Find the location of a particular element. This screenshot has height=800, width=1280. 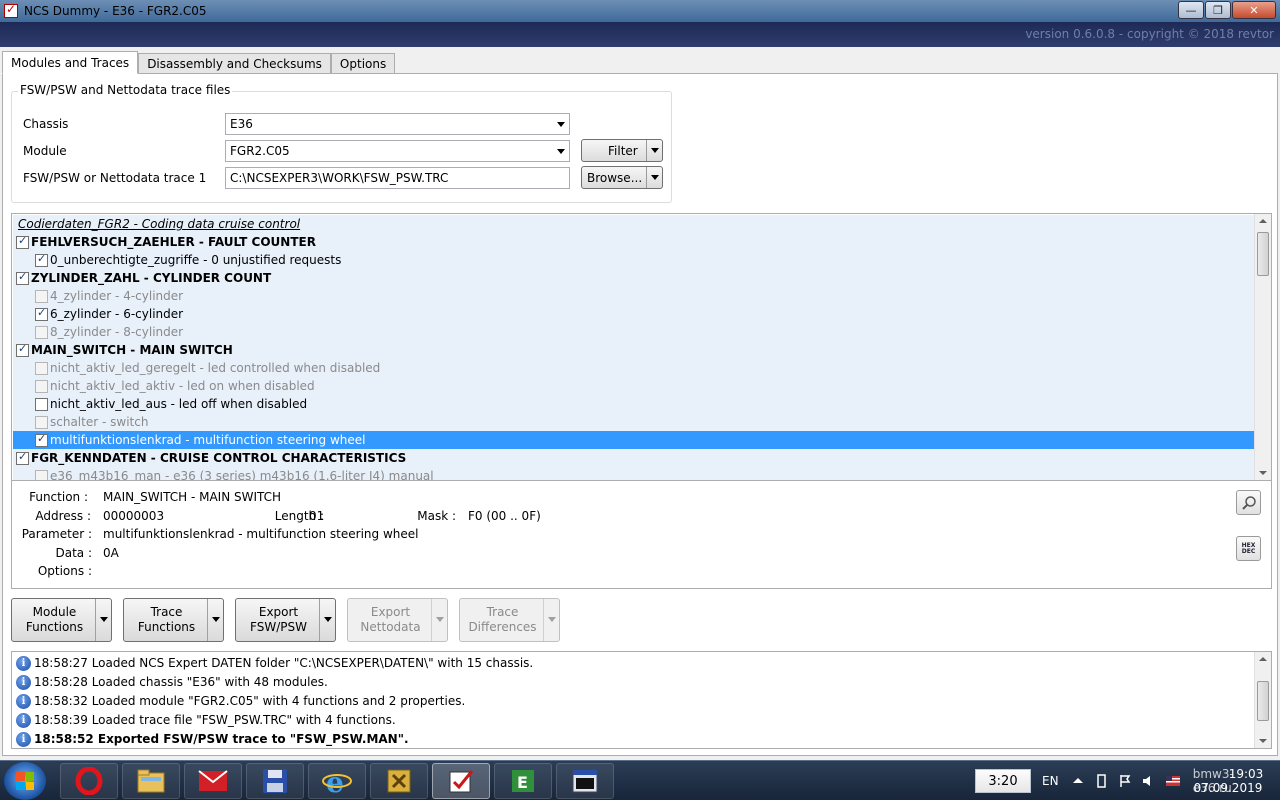

speaker-icon is located at coordinates (1149, 781).